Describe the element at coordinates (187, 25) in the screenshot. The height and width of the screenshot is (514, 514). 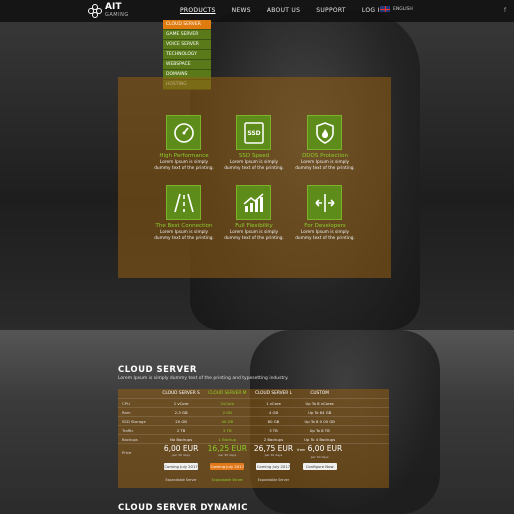
I see `menu-cloud-server: CLOUD SERVER` at that location.